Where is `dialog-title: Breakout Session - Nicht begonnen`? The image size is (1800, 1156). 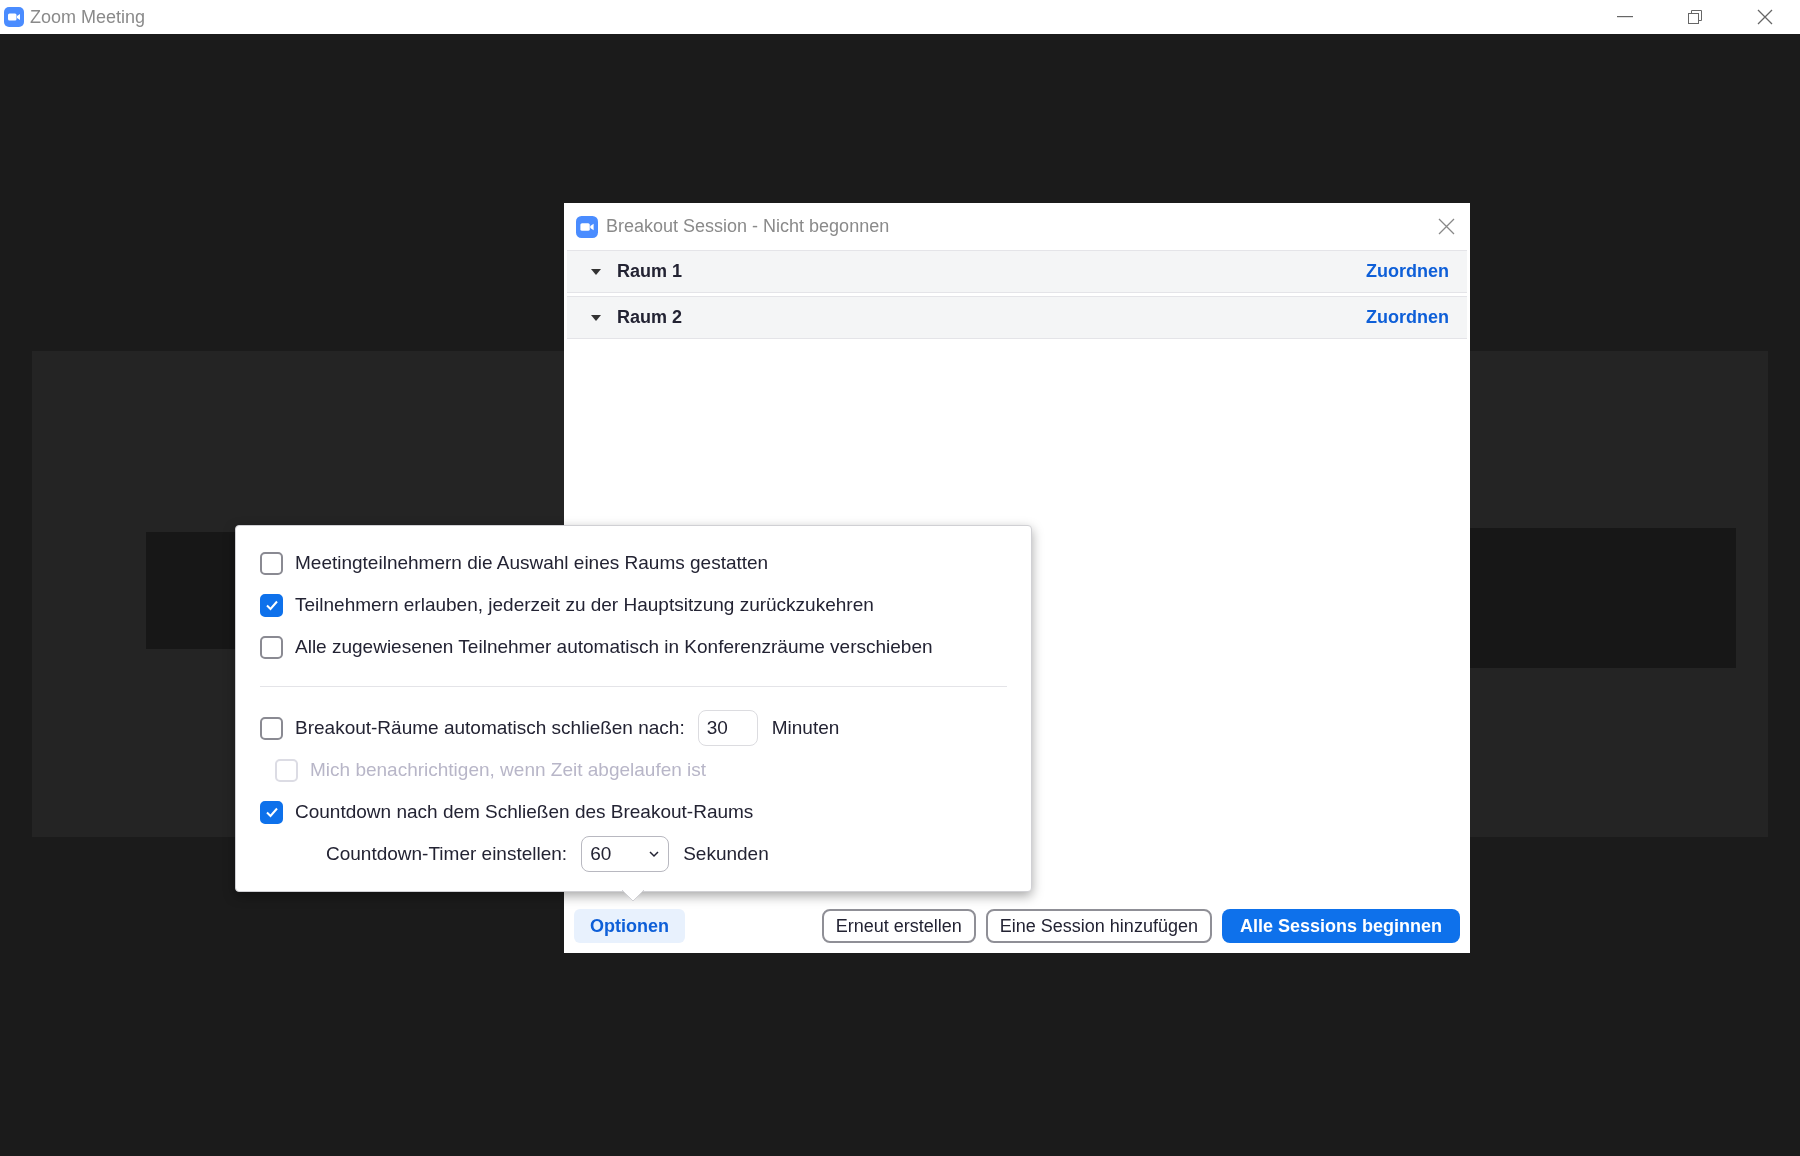
dialog-title: Breakout Session - Nicht begonnen is located at coordinates (748, 226).